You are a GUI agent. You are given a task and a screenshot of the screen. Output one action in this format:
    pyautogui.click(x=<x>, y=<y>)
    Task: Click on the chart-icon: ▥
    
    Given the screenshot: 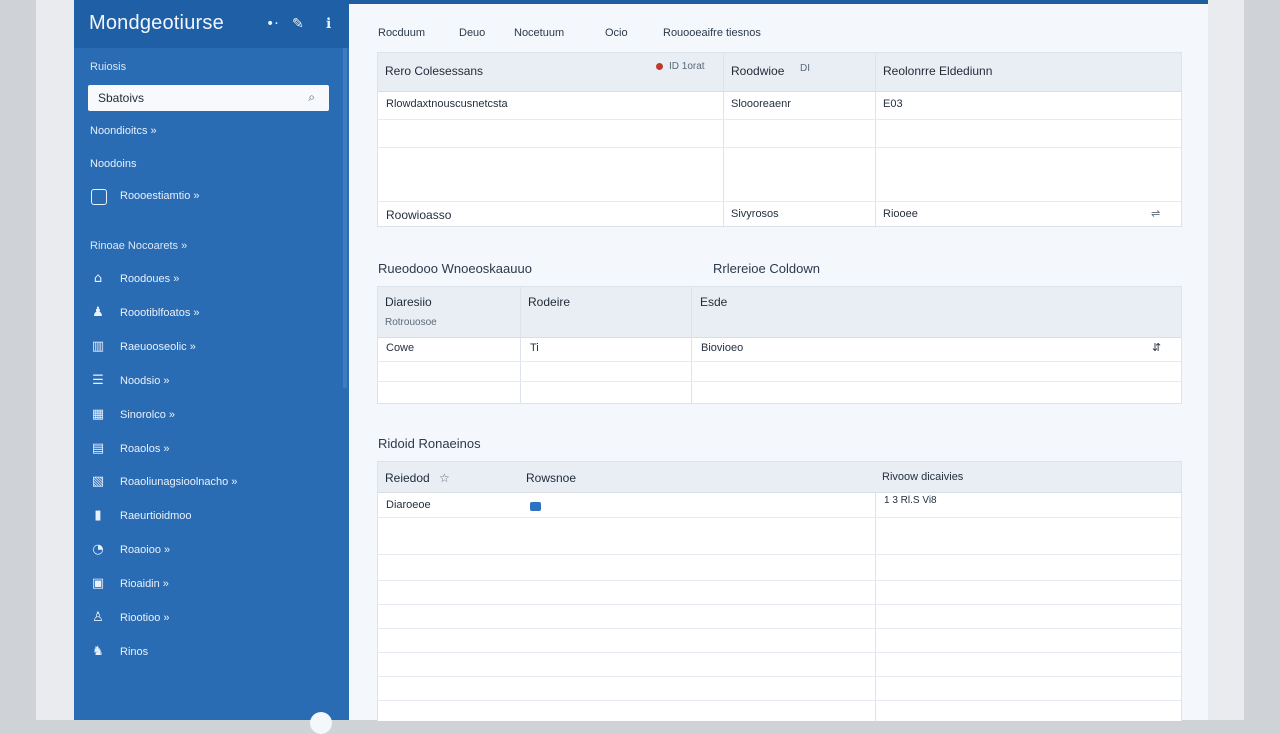 What is the action you would take?
    pyautogui.click(x=98, y=346)
    